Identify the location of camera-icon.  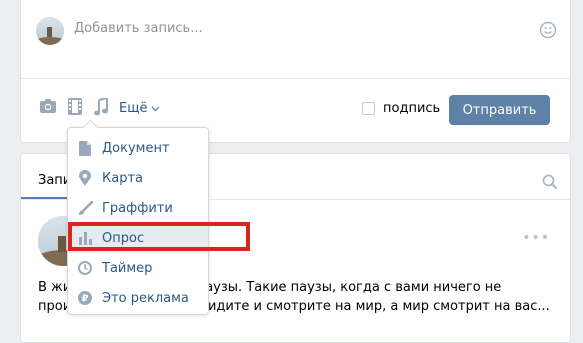
(48, 108).